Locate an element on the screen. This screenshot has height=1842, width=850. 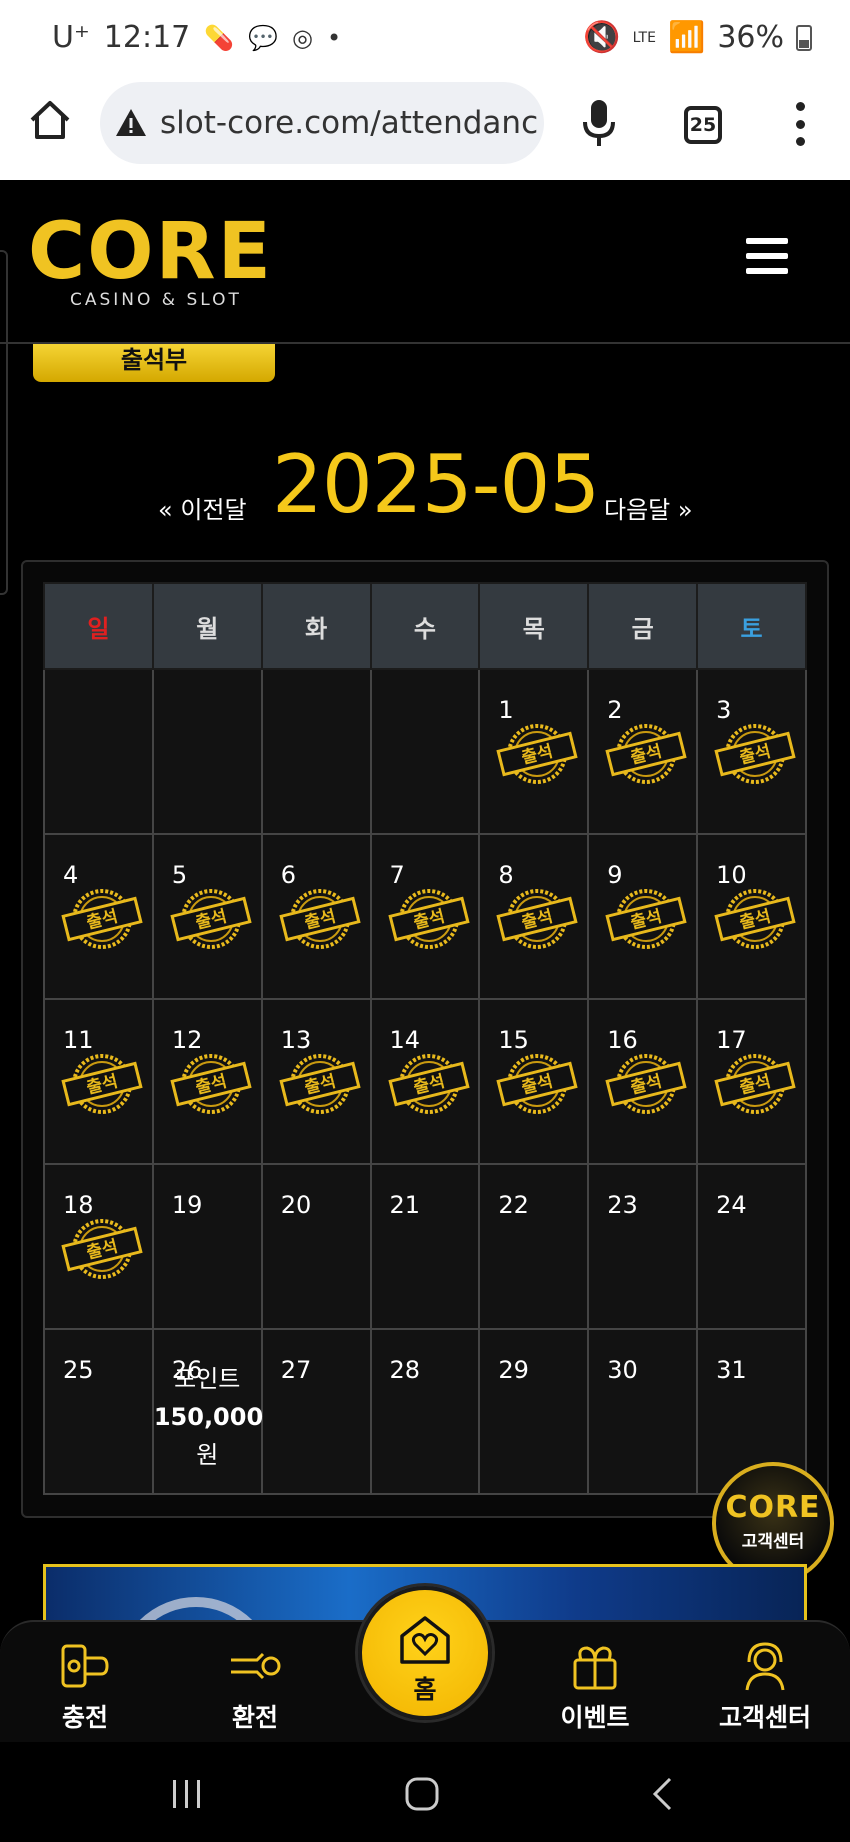
weekday-sun: 일 is located at coordinates (98, 626).